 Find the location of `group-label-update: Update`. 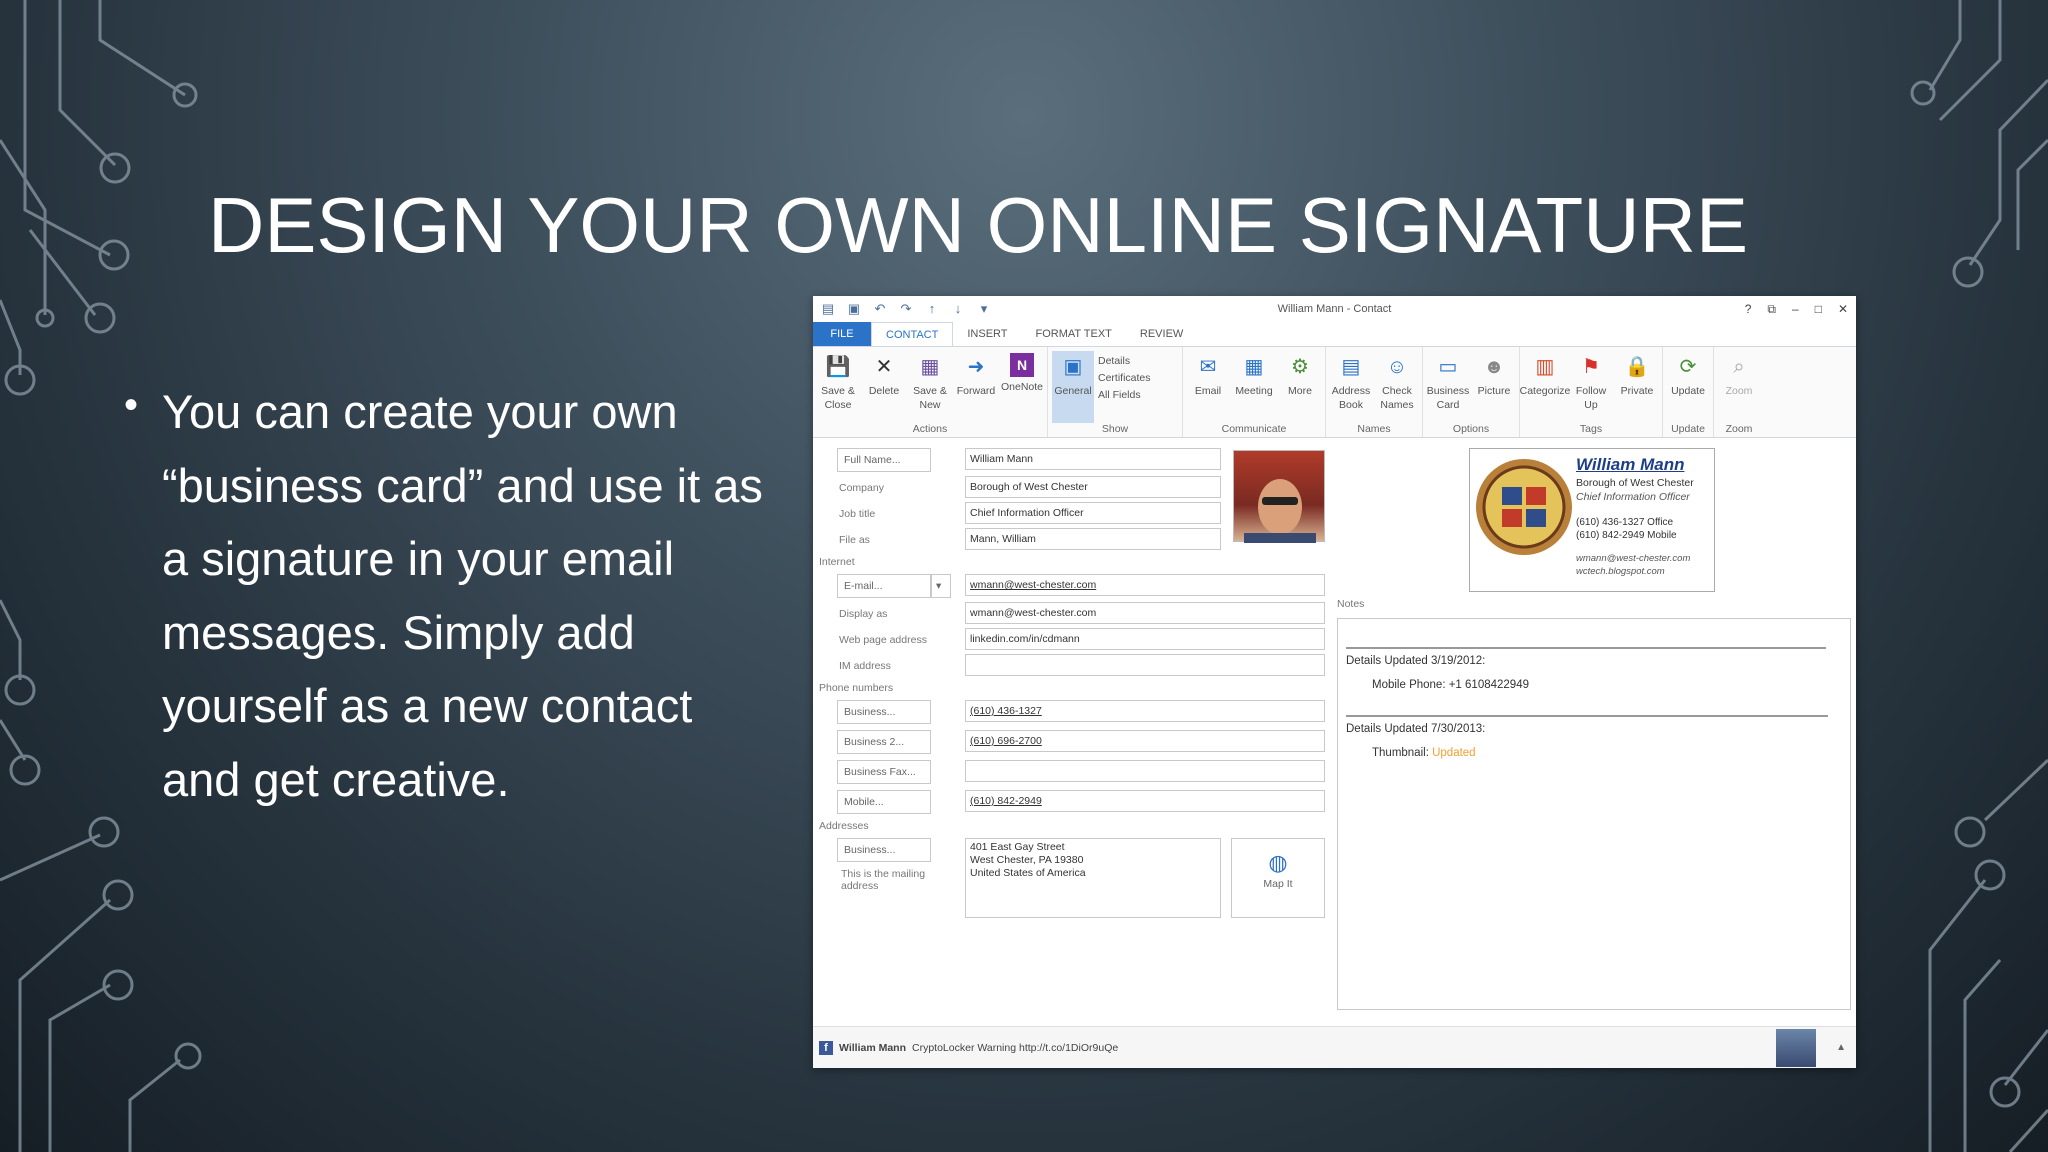

group-label-update: Update is located at coordinates (1688, 429).